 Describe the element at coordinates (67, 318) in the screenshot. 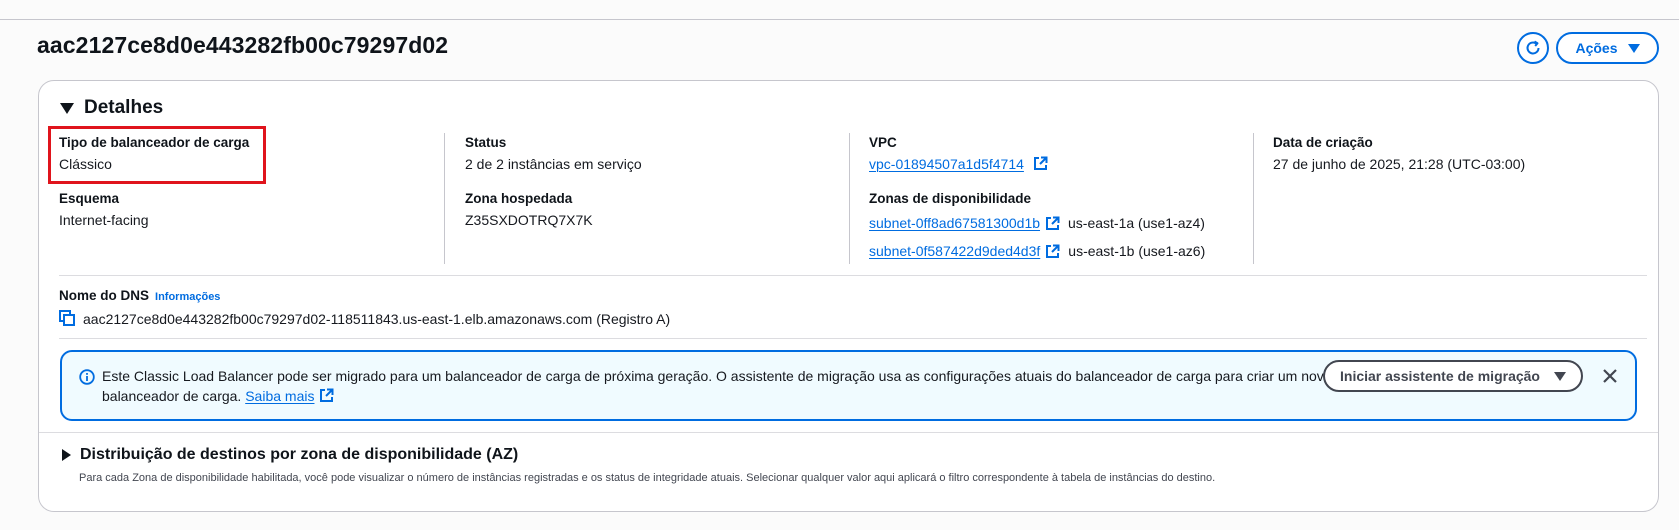

I see `copy-icon` at that location.